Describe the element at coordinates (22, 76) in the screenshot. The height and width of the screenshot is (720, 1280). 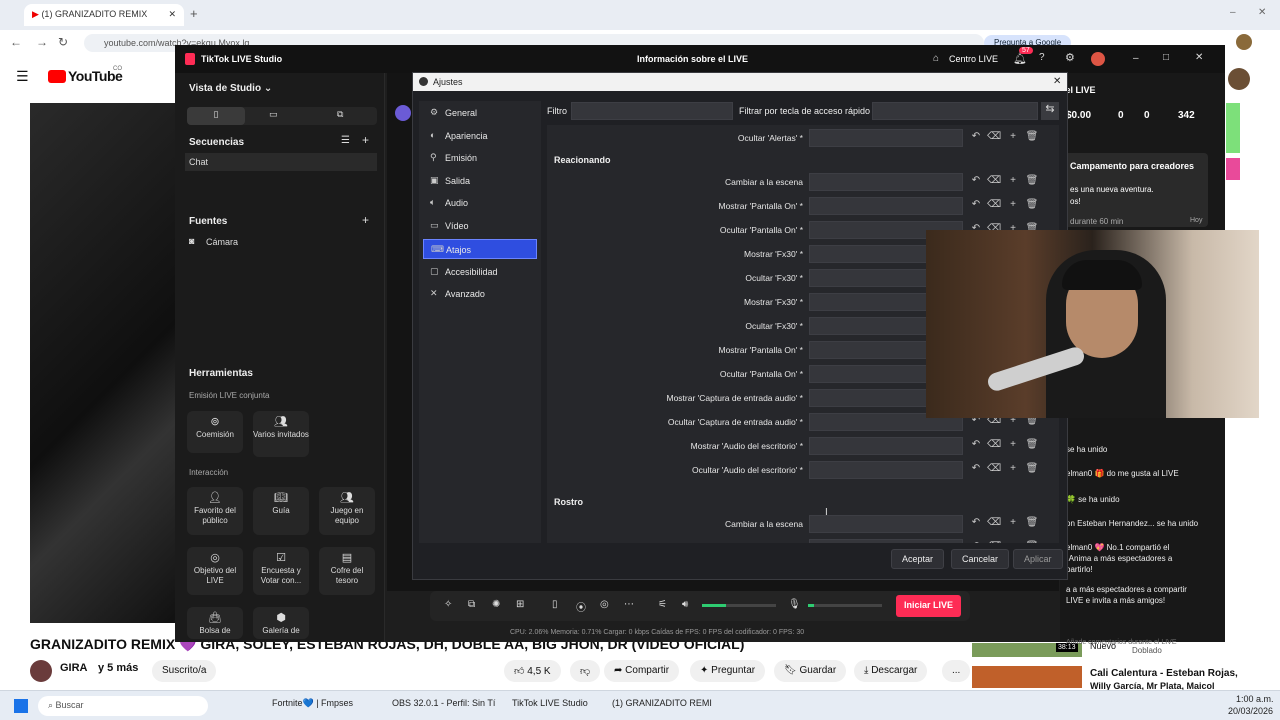
I see `menu-icon: ☰` at that location.